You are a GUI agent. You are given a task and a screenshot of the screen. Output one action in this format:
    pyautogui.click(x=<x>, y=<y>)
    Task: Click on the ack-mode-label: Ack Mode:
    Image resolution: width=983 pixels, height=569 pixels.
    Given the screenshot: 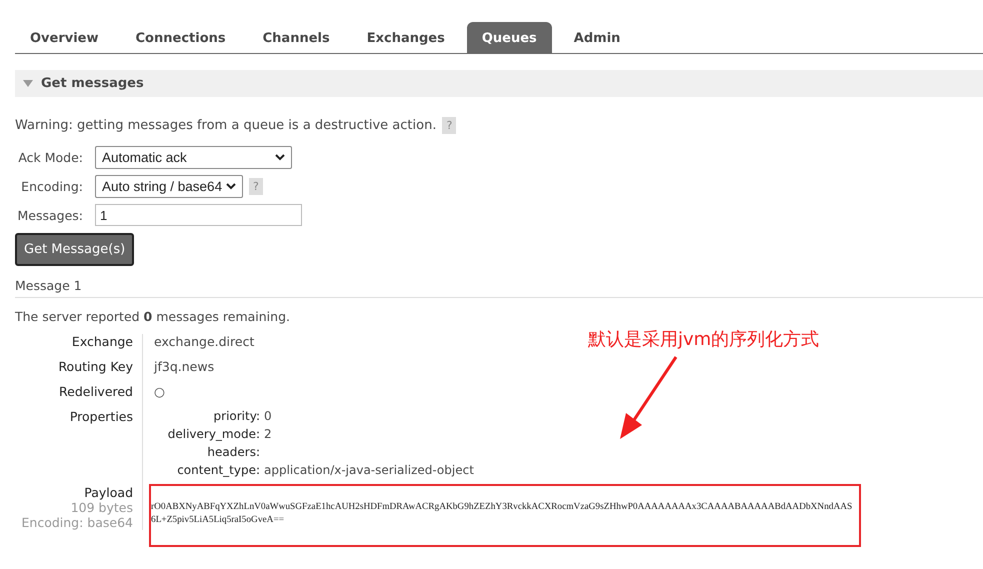 What is the action you would take?
    pyautogui.click(x=50, y=157)
    